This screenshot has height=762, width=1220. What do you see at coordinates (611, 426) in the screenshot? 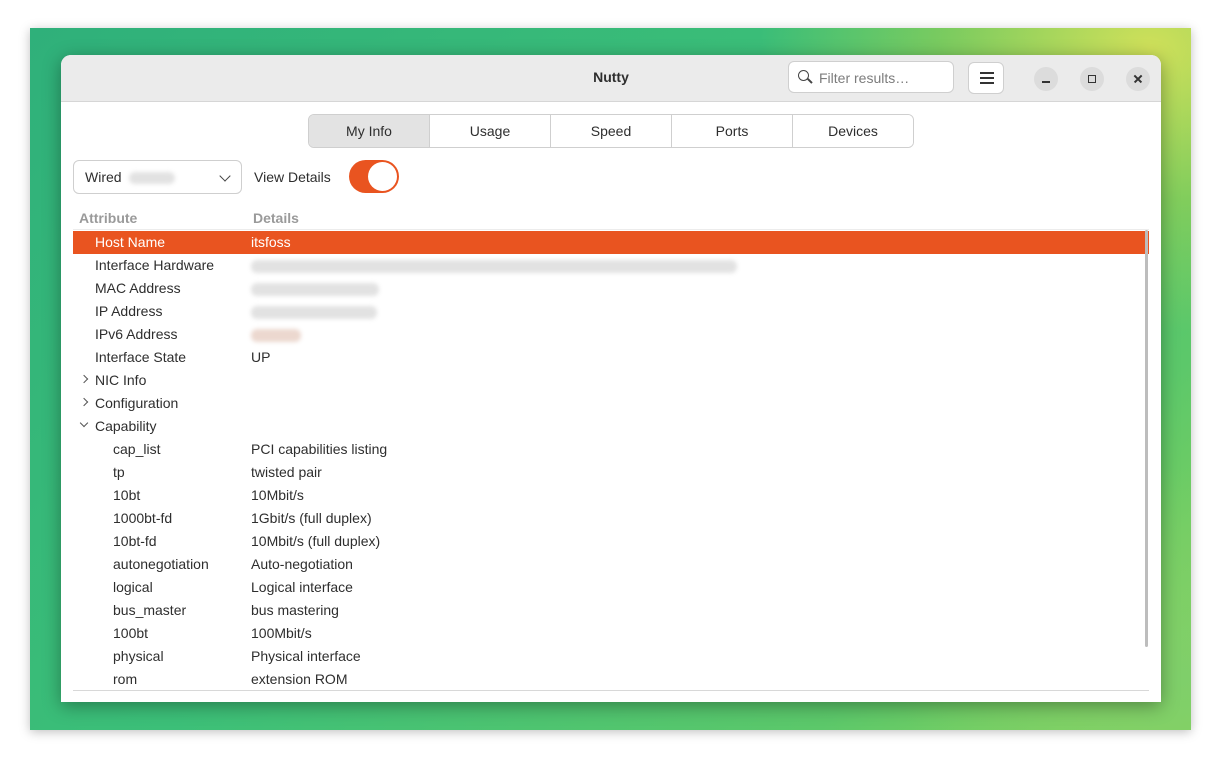
I see `table-row-expandable: Capability` at bounding box center [611, 426].